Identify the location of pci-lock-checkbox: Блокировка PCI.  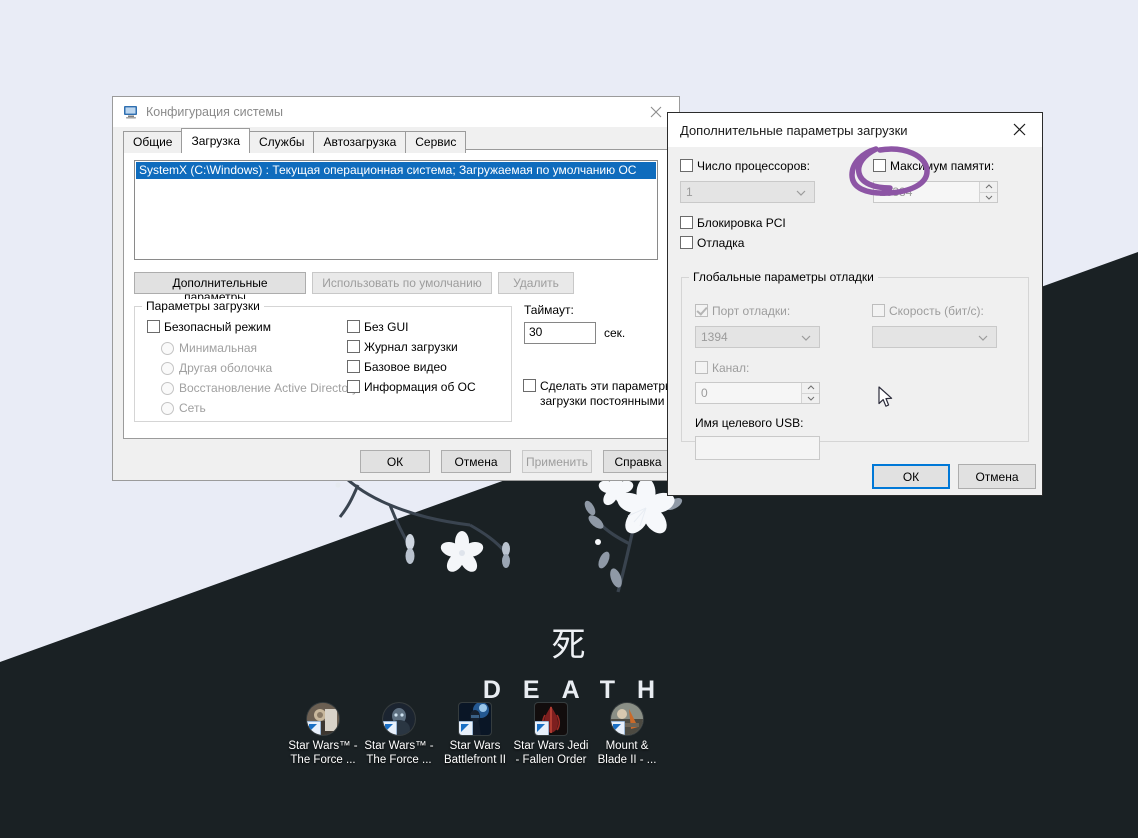
(733, 223).